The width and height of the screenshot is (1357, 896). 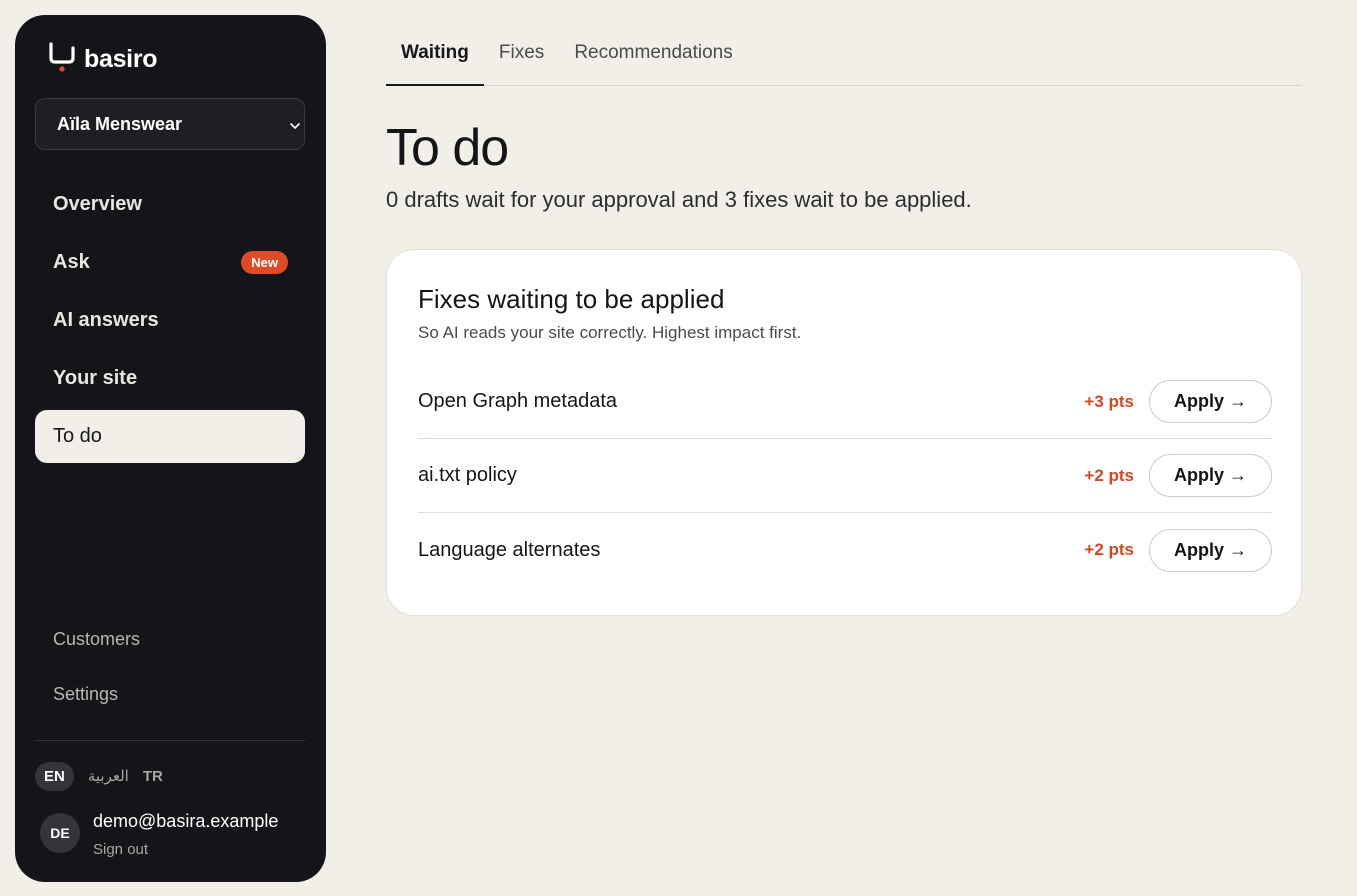 I want to click on nav-item-to-do: To do, so click(x=170, y=436).